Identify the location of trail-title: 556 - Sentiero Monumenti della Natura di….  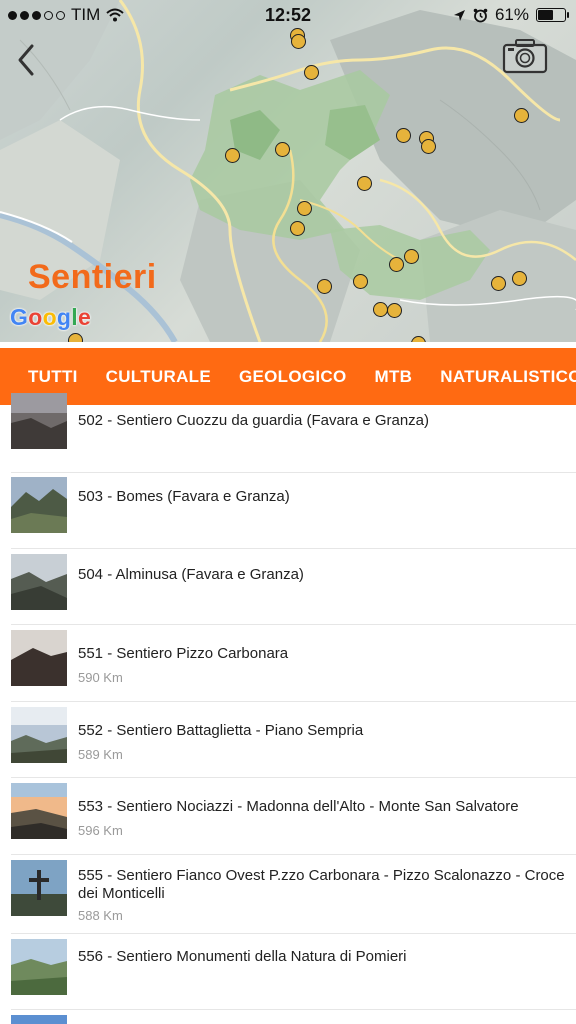
(242, 956).